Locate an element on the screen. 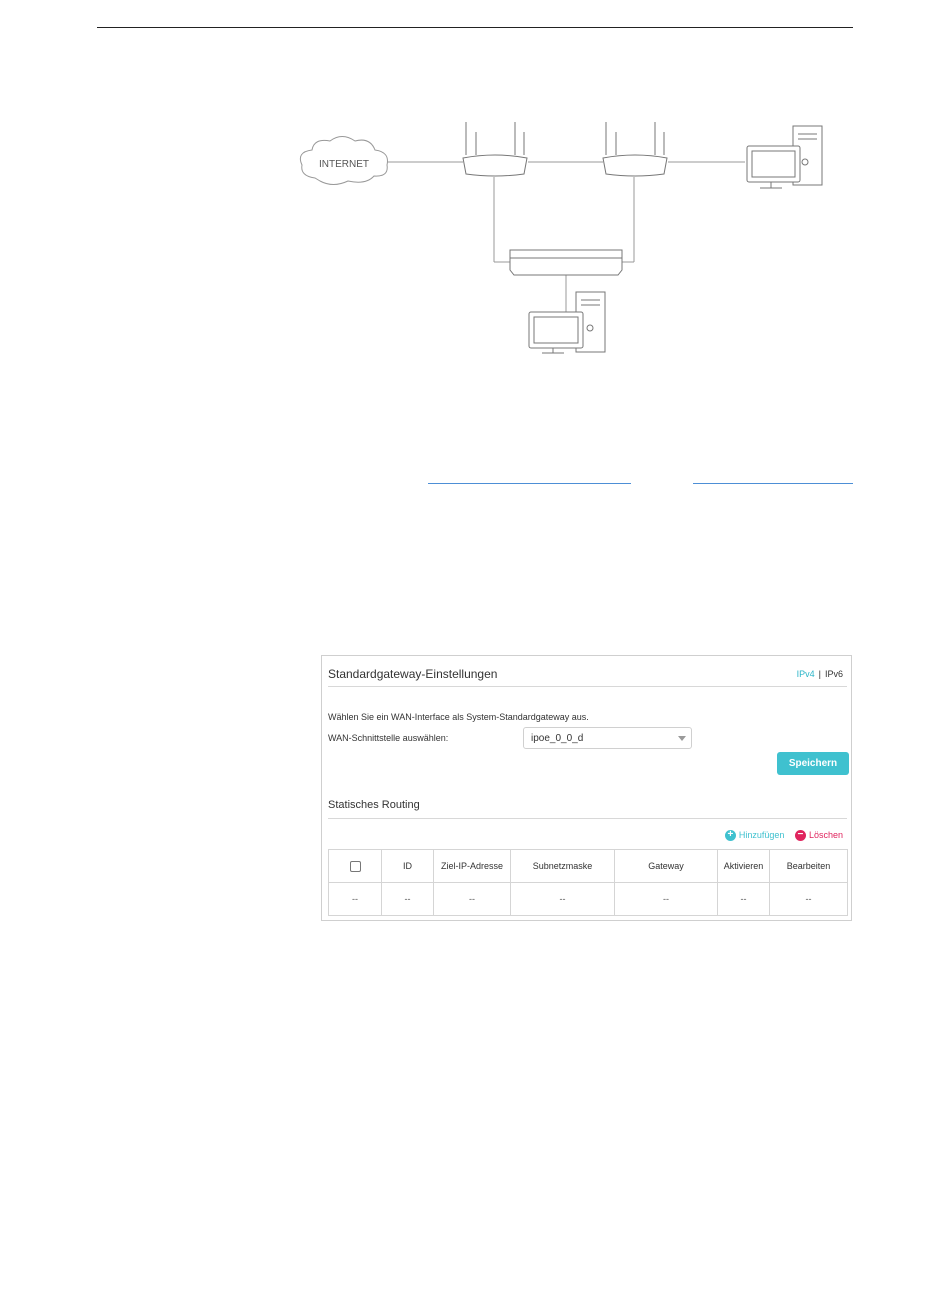 This screenshot has height=1290, width=950. select-all-cell is located at coordinates (355, 866).